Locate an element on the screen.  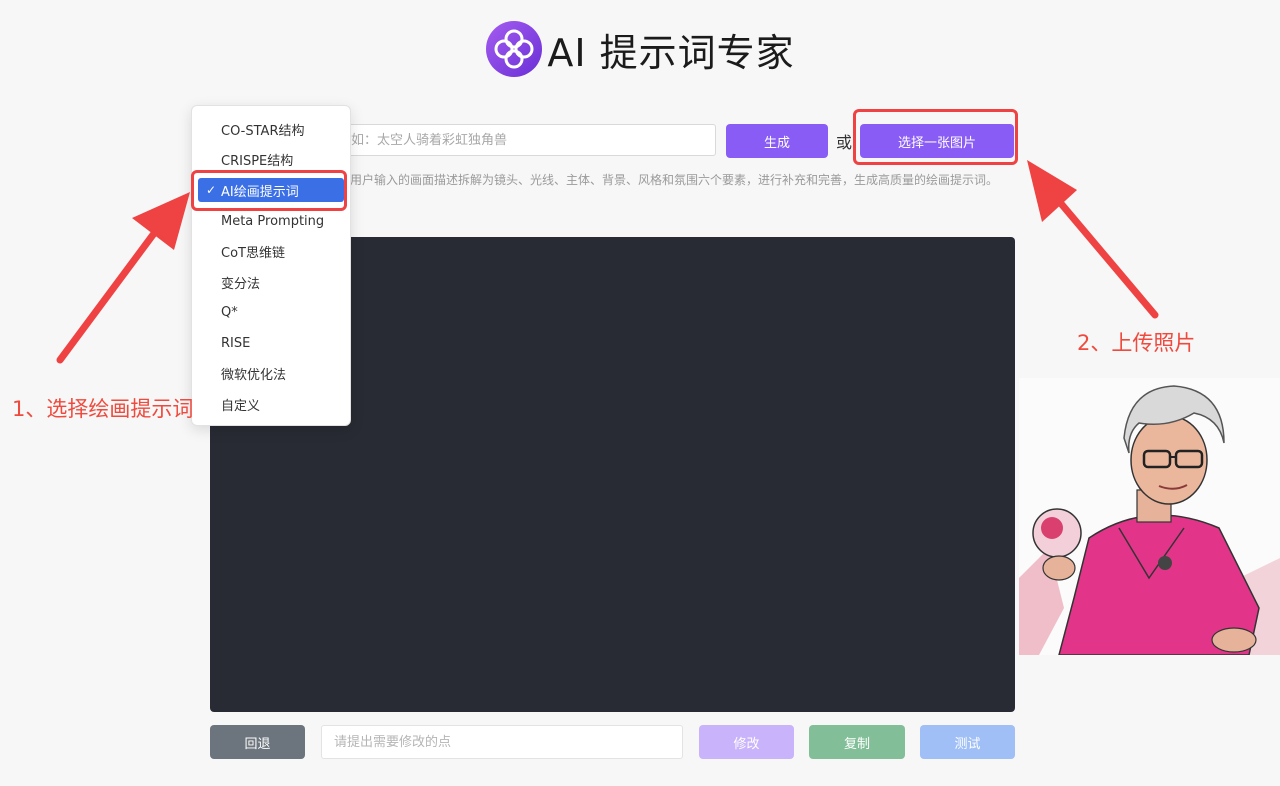
dropdown-item-label: CoT思维链 is located at coordinates (253, 253).